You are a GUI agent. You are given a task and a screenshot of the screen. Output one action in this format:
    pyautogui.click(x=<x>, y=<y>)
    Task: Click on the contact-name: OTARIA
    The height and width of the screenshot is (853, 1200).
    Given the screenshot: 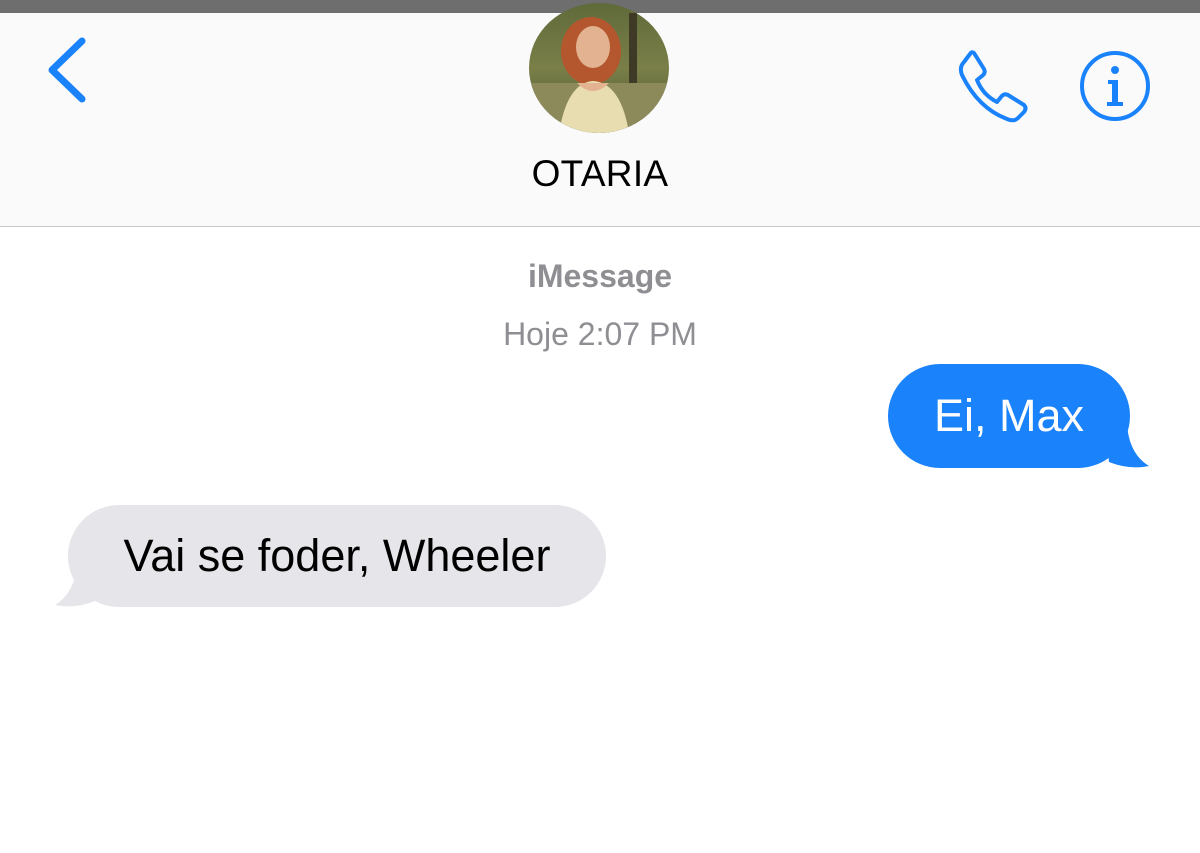 What is the action you would take?
    pyautogui.click(x=600, y=174)
    